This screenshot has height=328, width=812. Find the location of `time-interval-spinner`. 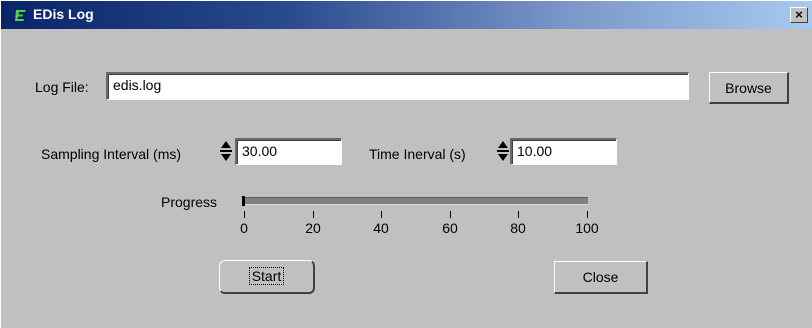

time-interval-spinner is located at coordinates (503, 151).